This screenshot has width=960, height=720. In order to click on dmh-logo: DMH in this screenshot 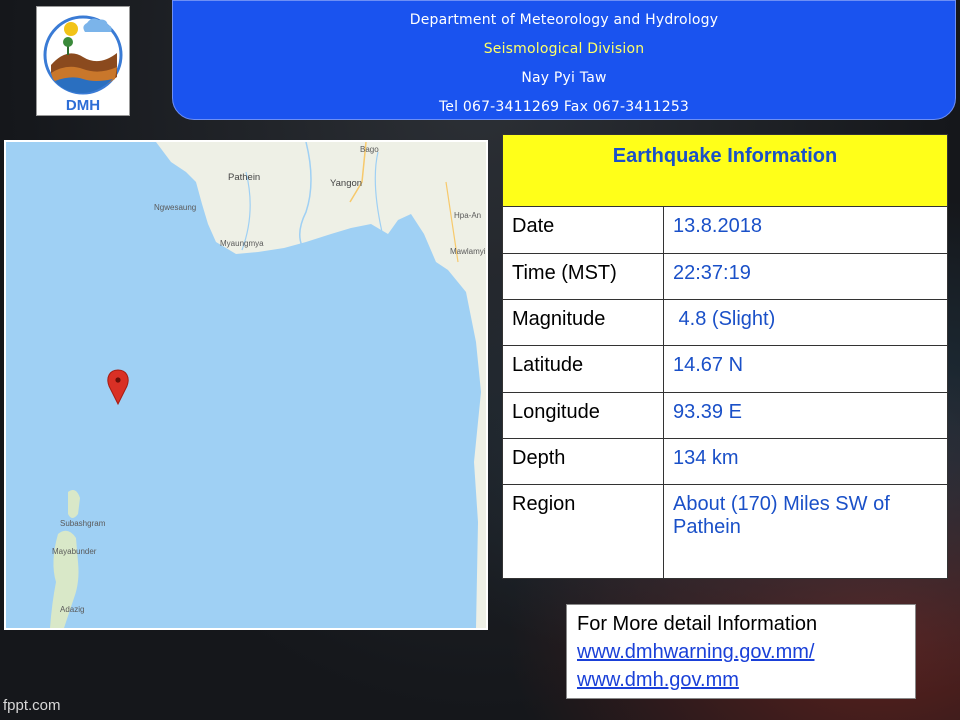, I will do `click(83, 61)`.